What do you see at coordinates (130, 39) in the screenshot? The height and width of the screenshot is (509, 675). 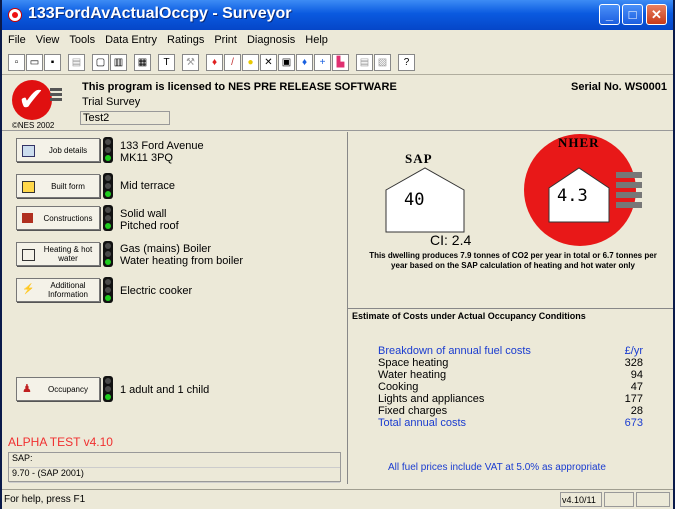 I see `menu-data-entry: Data Entry` at bounding box center [130, 39].